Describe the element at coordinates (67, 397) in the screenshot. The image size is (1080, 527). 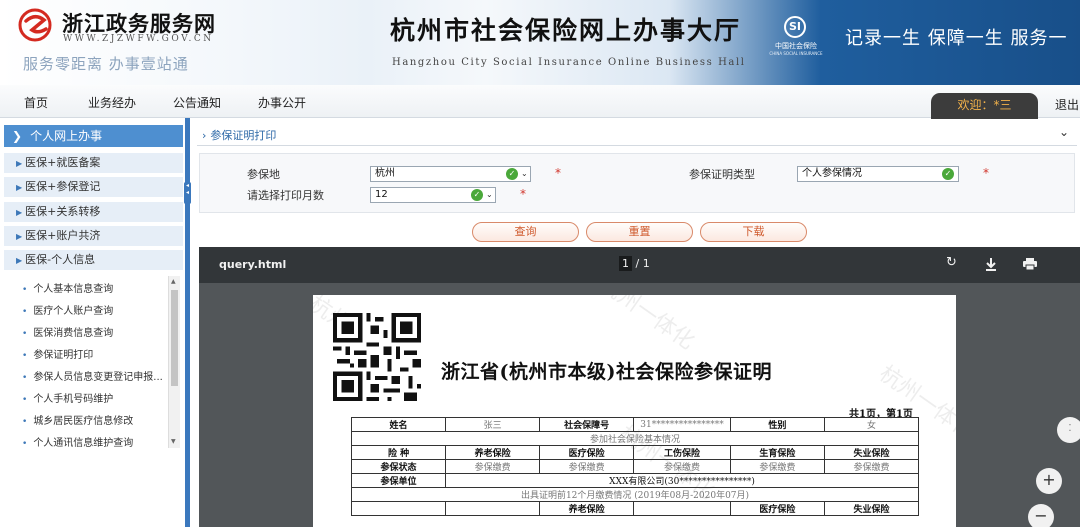
I see `sidebar-item-phone: 个人手机号码维护` at that location.